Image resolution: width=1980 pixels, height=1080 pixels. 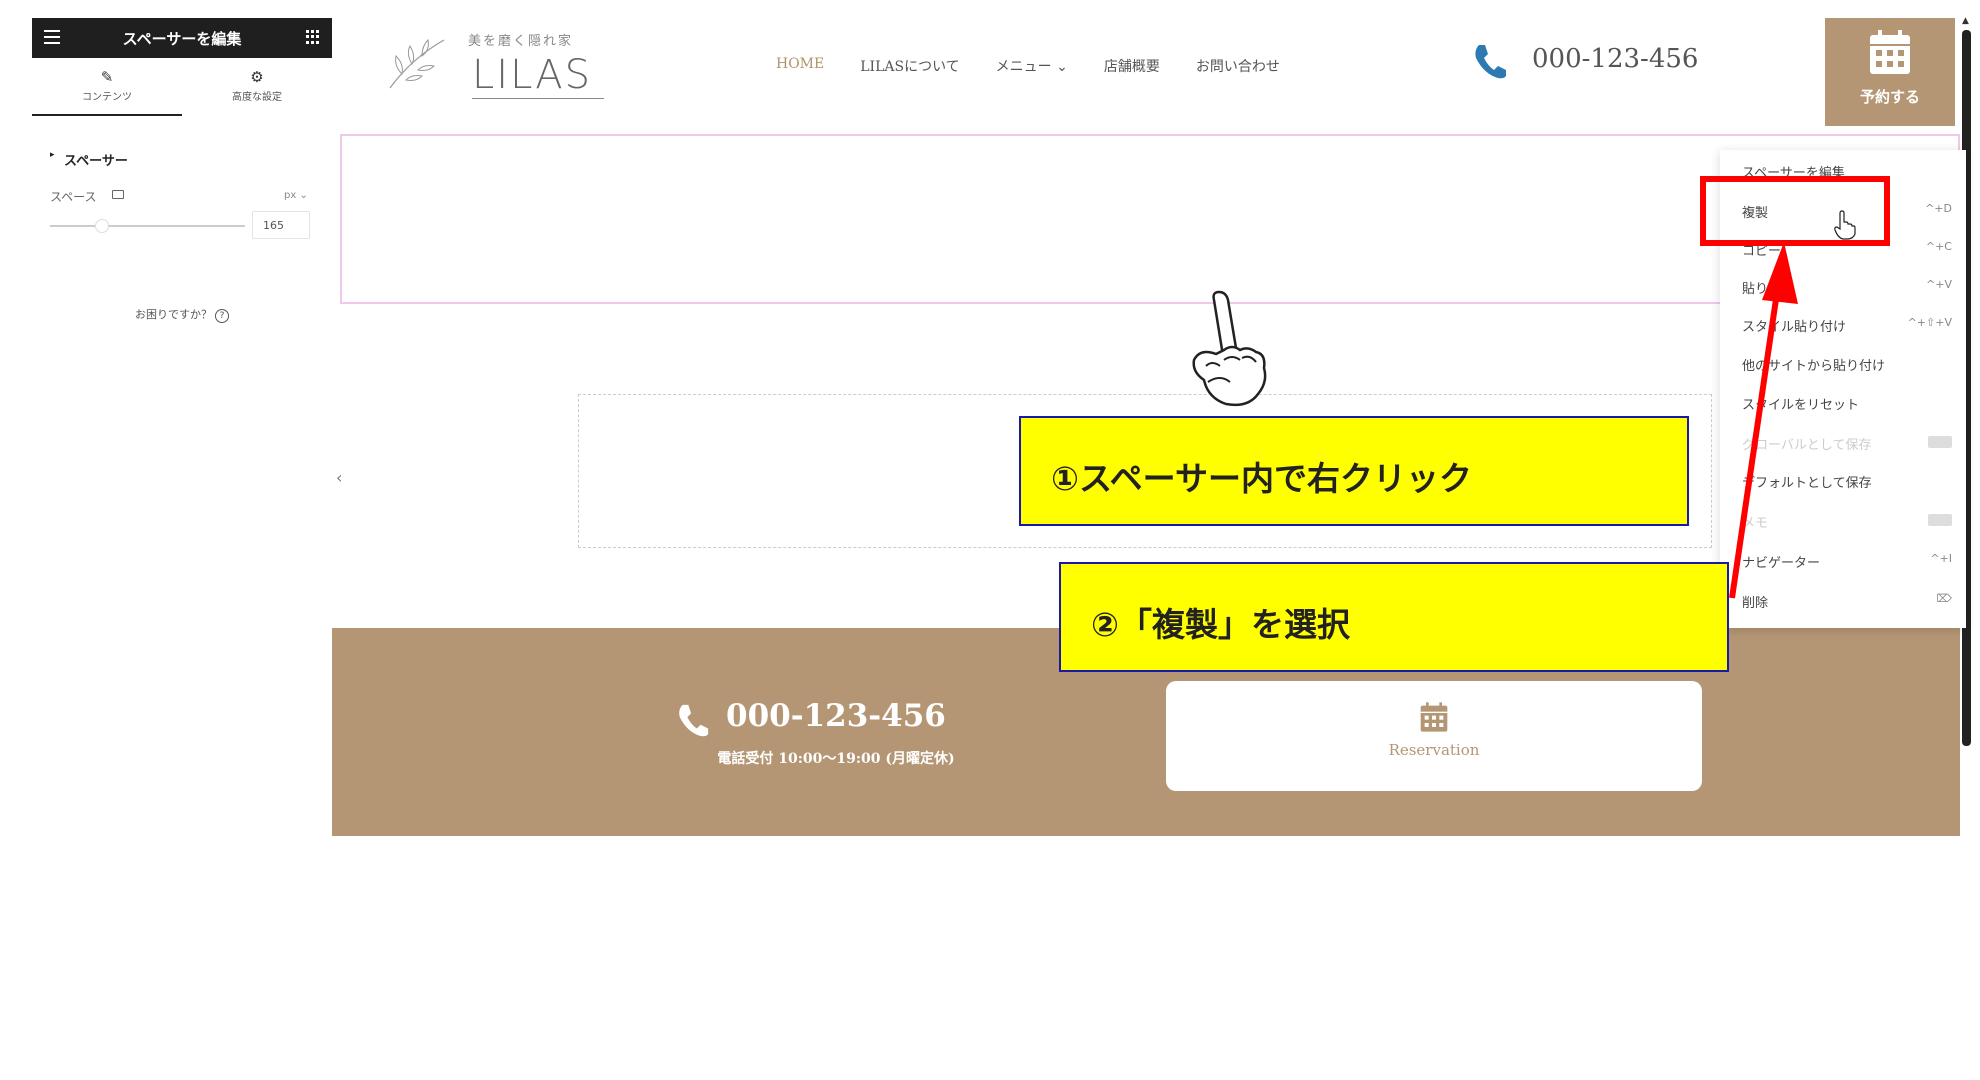 I want to click on panel-header: スペーサーを編集, so click(x=182, y=38).